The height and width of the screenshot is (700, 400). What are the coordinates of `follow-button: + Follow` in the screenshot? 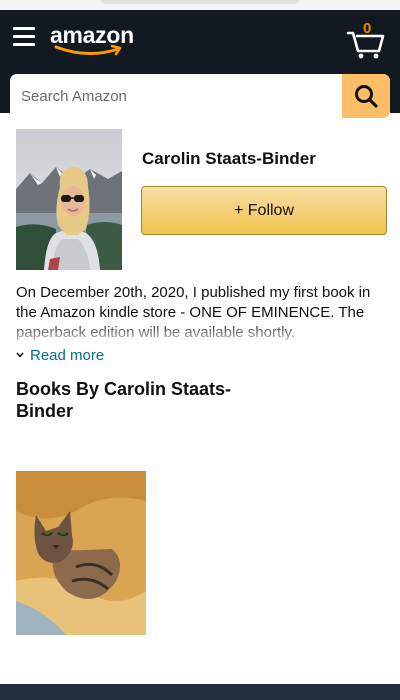 It's located at (264, 210).